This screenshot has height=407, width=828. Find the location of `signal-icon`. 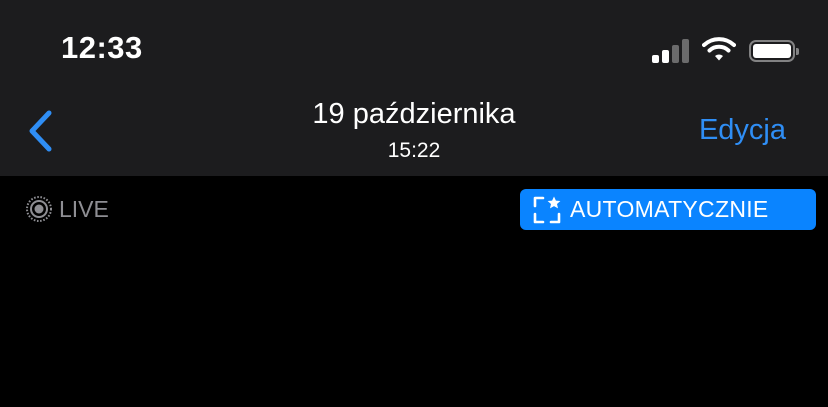

signal-icon is located at coordinates (671, 51).